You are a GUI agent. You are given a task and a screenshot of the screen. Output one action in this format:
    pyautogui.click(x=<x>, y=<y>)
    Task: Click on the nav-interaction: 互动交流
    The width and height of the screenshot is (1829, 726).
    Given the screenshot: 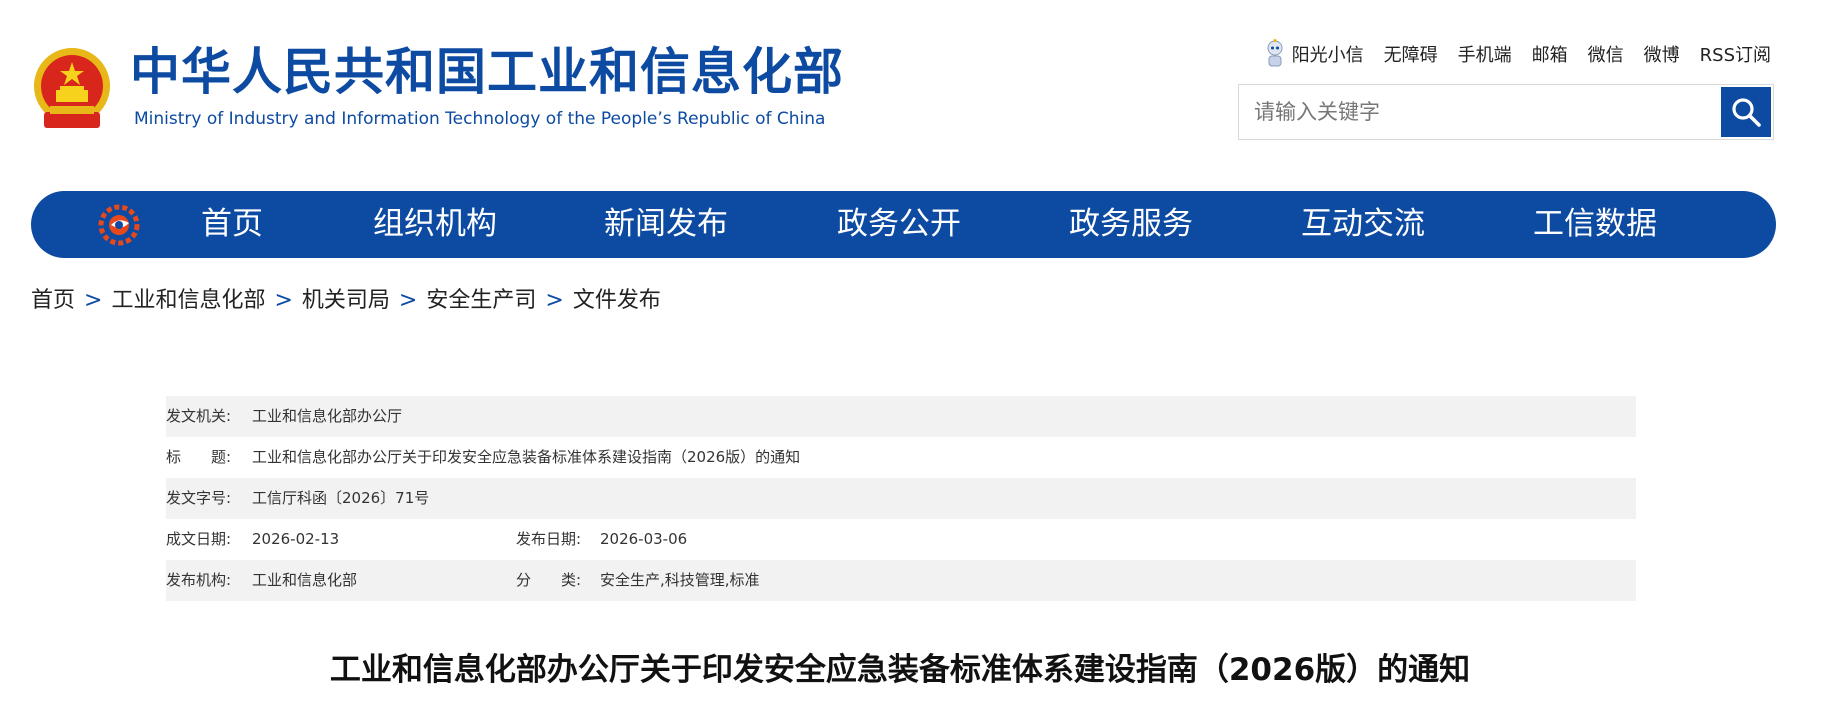 What is the action you would take?
    pyautogui.click(x=1363, y=224)
    